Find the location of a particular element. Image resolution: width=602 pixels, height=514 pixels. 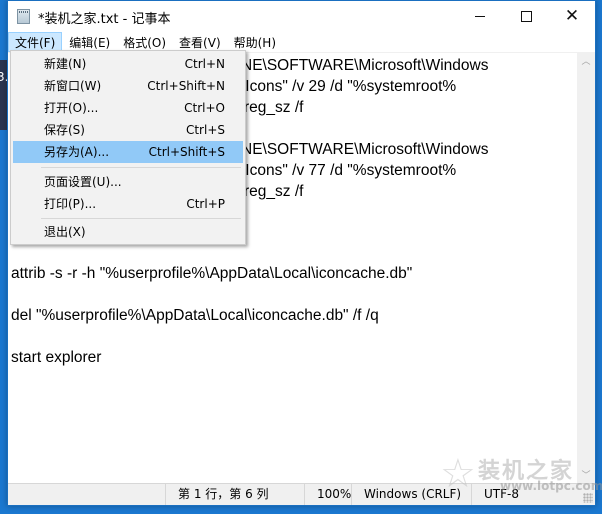

minimize-button is located at coordinates (480, 16).